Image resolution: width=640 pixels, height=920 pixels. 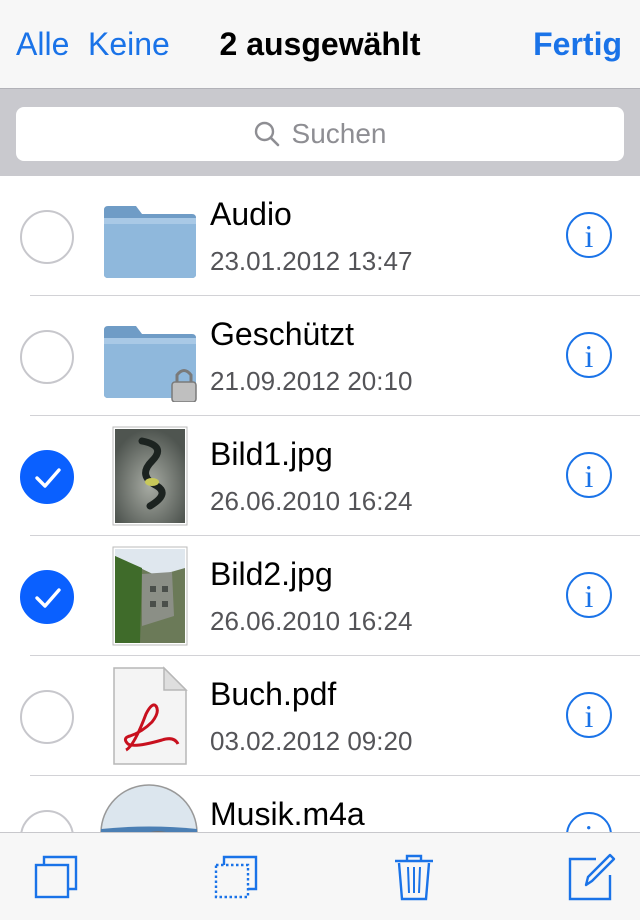 I want to click on file-name: Bild1.jpg, so click(x=271, y=454).